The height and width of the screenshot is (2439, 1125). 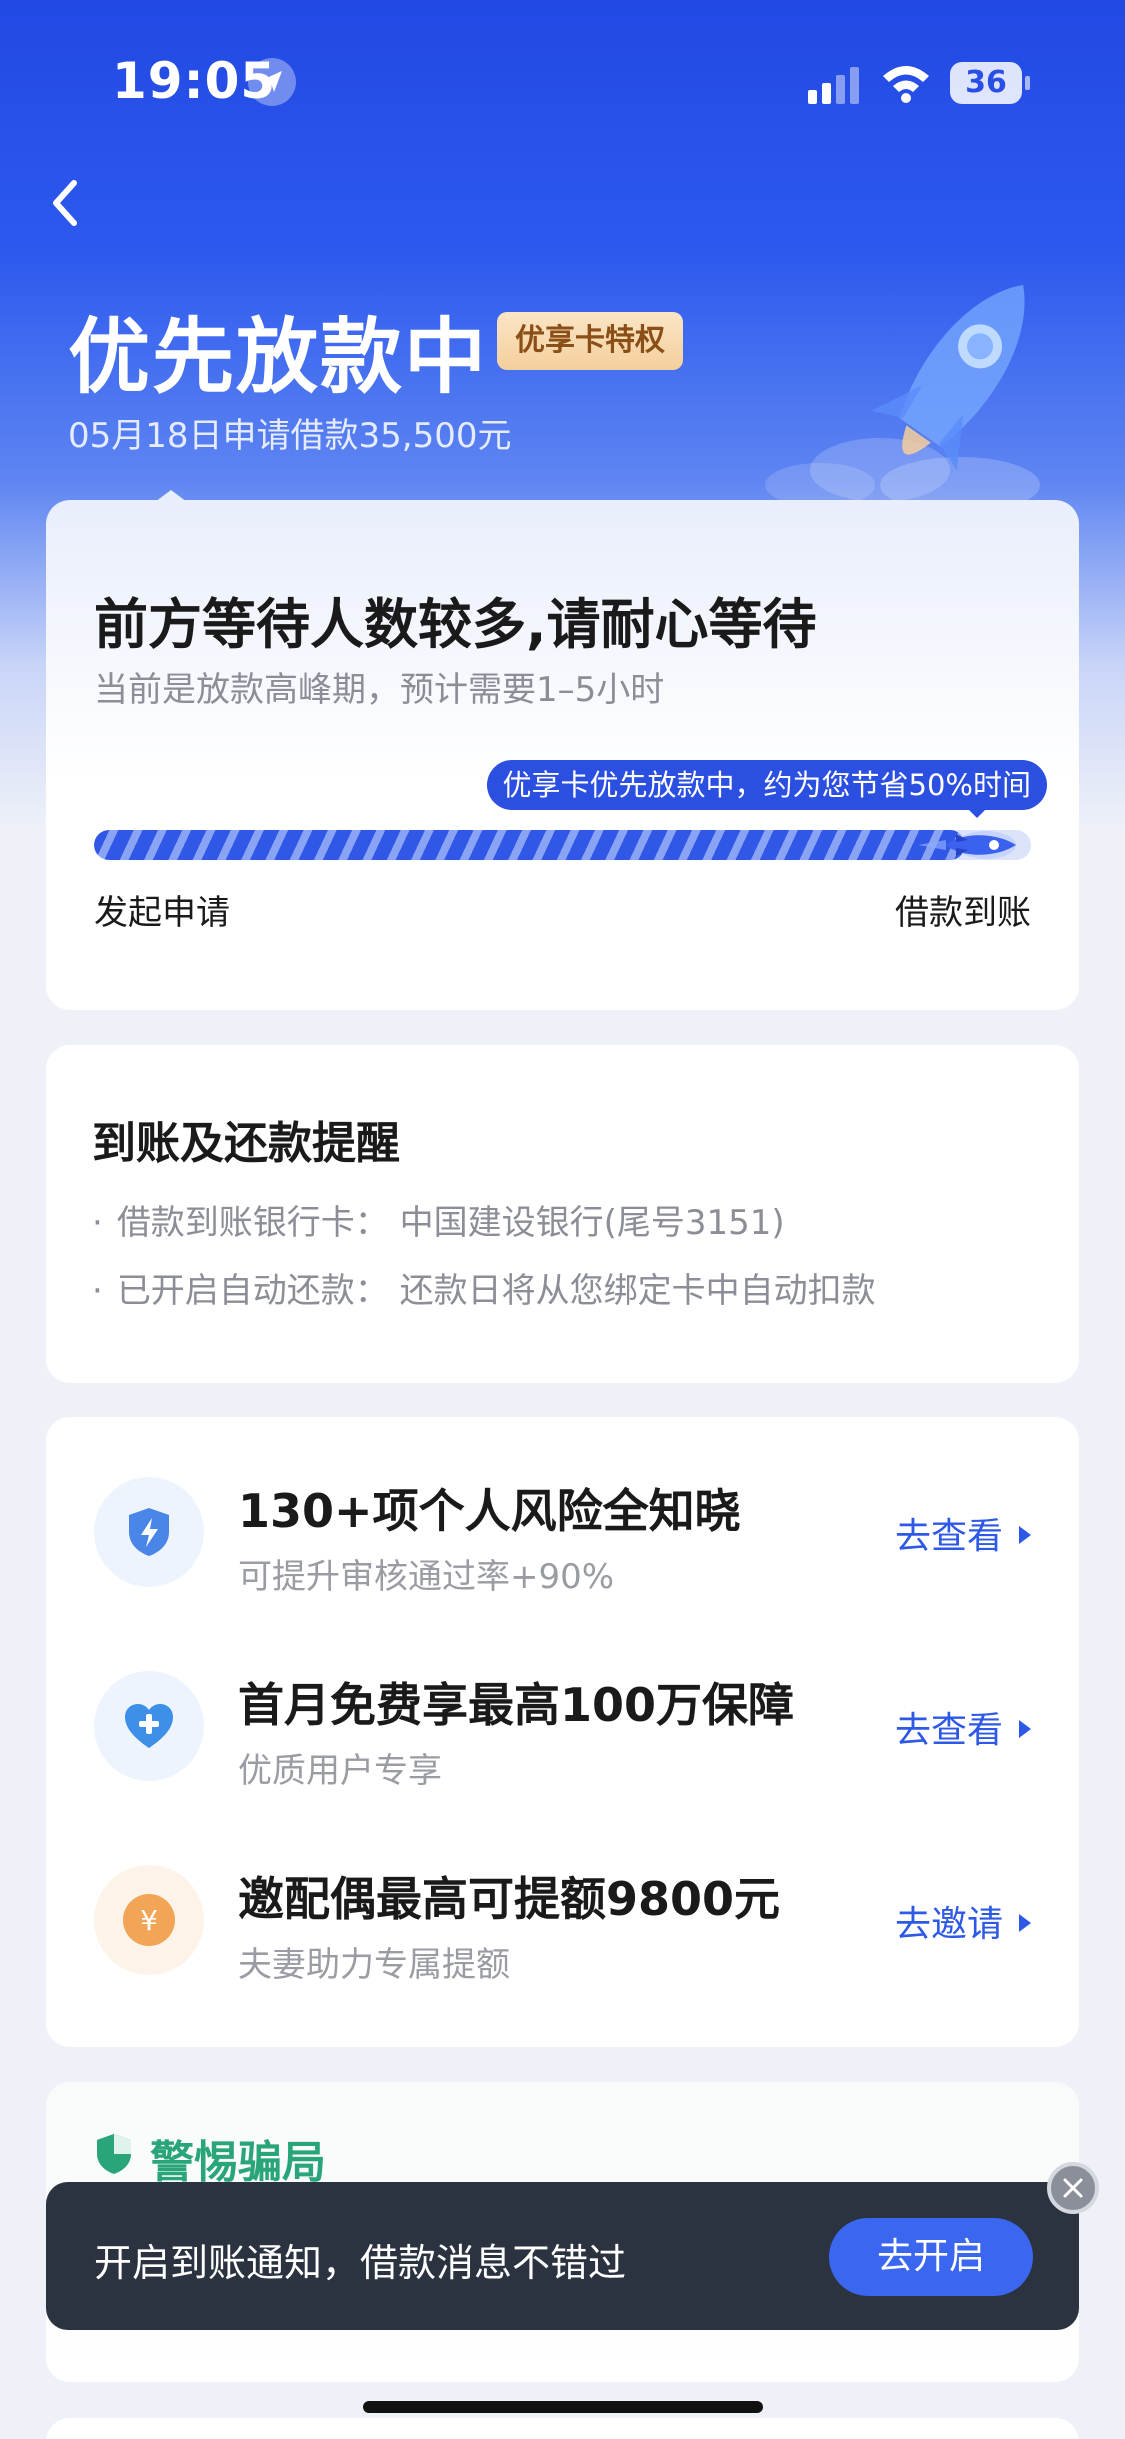 I want to click on home-indicator, so click(x=563, y=2407).